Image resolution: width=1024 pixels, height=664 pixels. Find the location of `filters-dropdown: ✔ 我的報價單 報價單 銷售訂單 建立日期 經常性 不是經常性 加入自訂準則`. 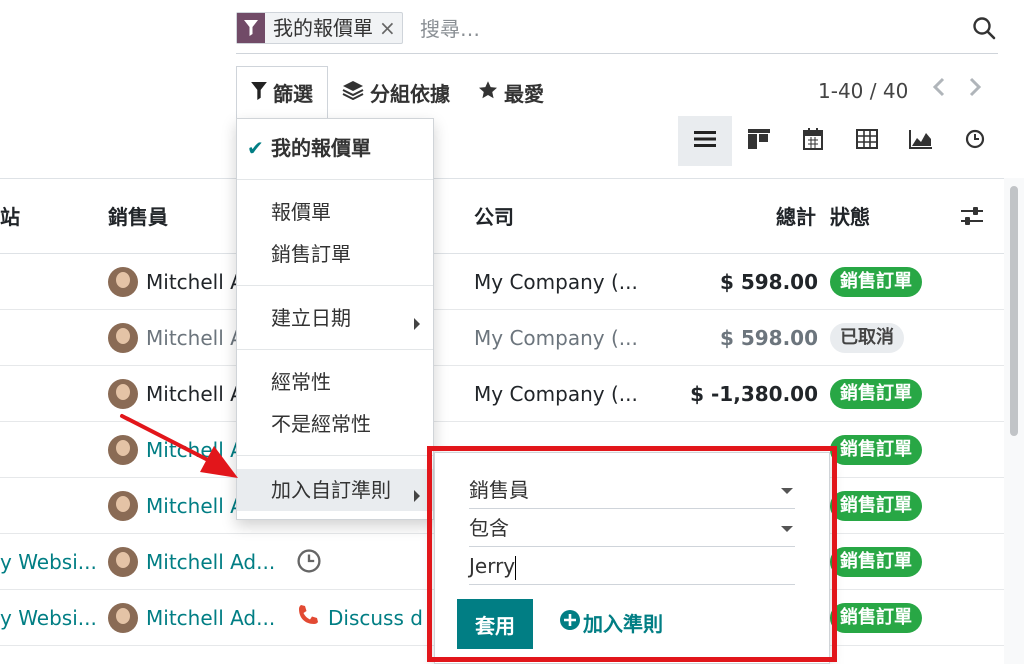

filters-dropdown: ✔ 我的報價單 報價單 銷售訂單 建立日期 經常性 不是經常性 加入自訂準則 is located at coordinates (335, 319).